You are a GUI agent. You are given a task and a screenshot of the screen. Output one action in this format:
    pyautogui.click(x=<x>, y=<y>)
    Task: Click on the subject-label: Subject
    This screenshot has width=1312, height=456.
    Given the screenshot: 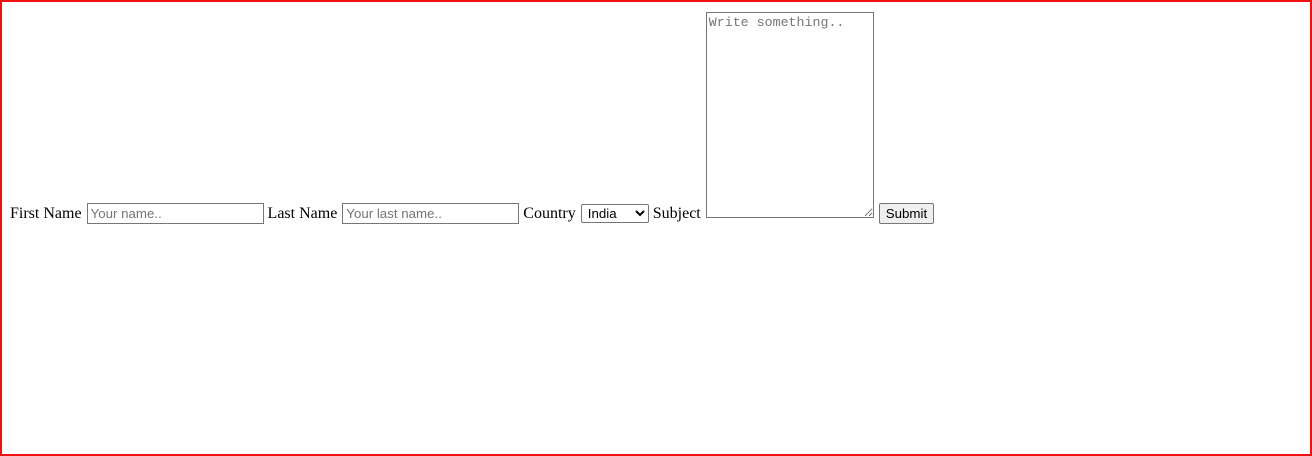 What is the action you would take?
    pyautogui.click(x=676, y=213)
    